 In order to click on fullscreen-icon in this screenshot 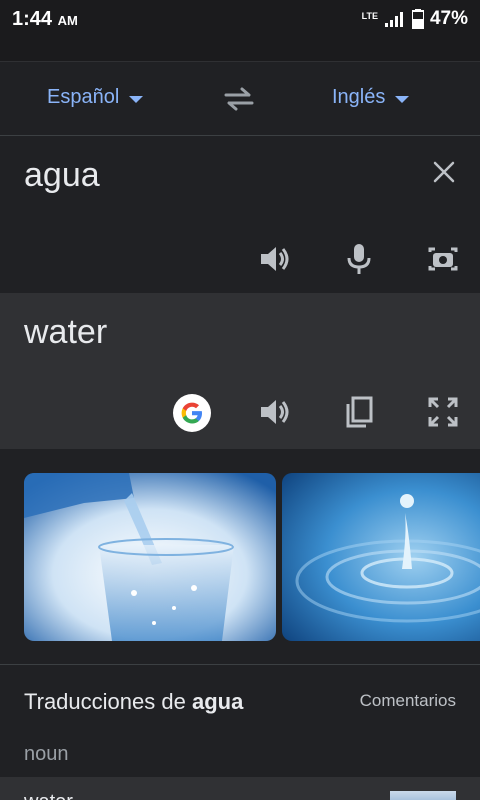, I will do `click(443, 412)`.